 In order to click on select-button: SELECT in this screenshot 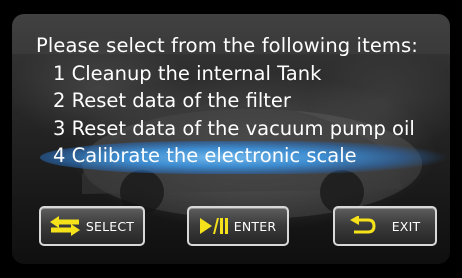, I will do `click(92, 226)`.